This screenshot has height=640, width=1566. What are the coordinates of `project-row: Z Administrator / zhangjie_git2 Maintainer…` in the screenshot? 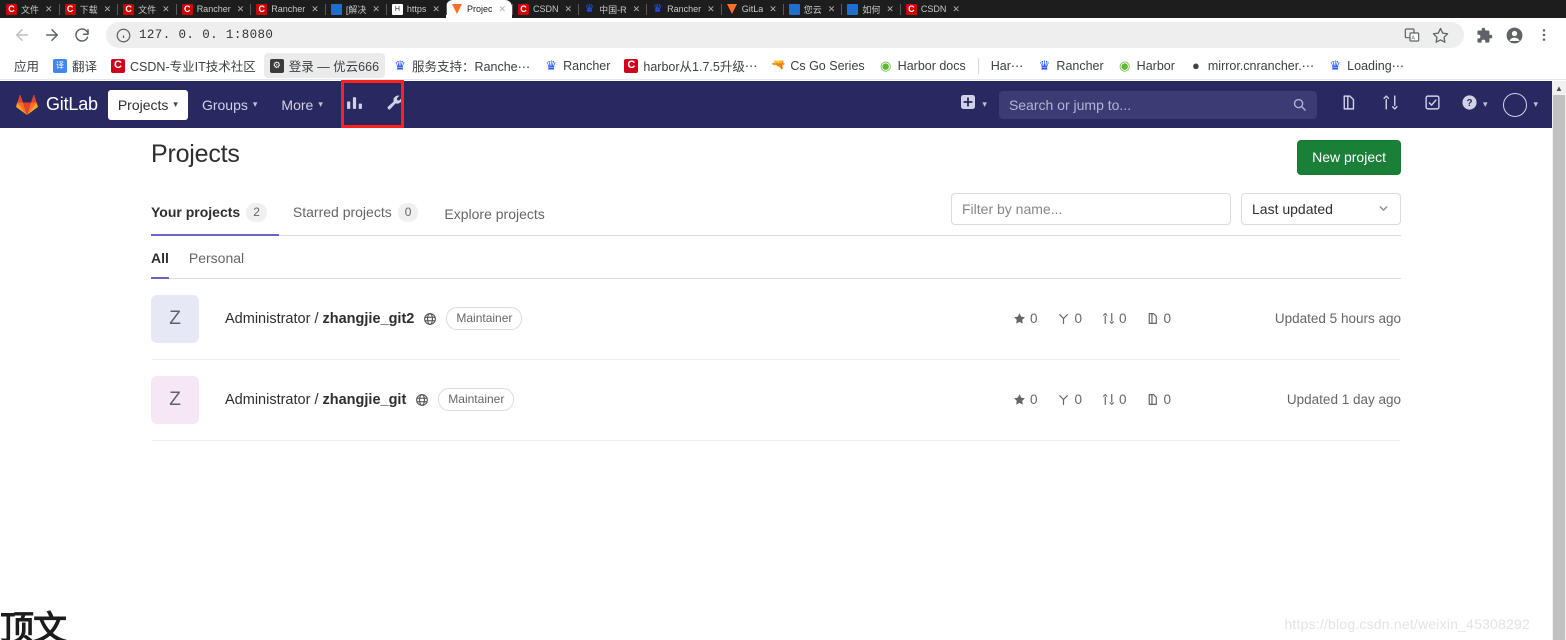 It's located at (776, 319).